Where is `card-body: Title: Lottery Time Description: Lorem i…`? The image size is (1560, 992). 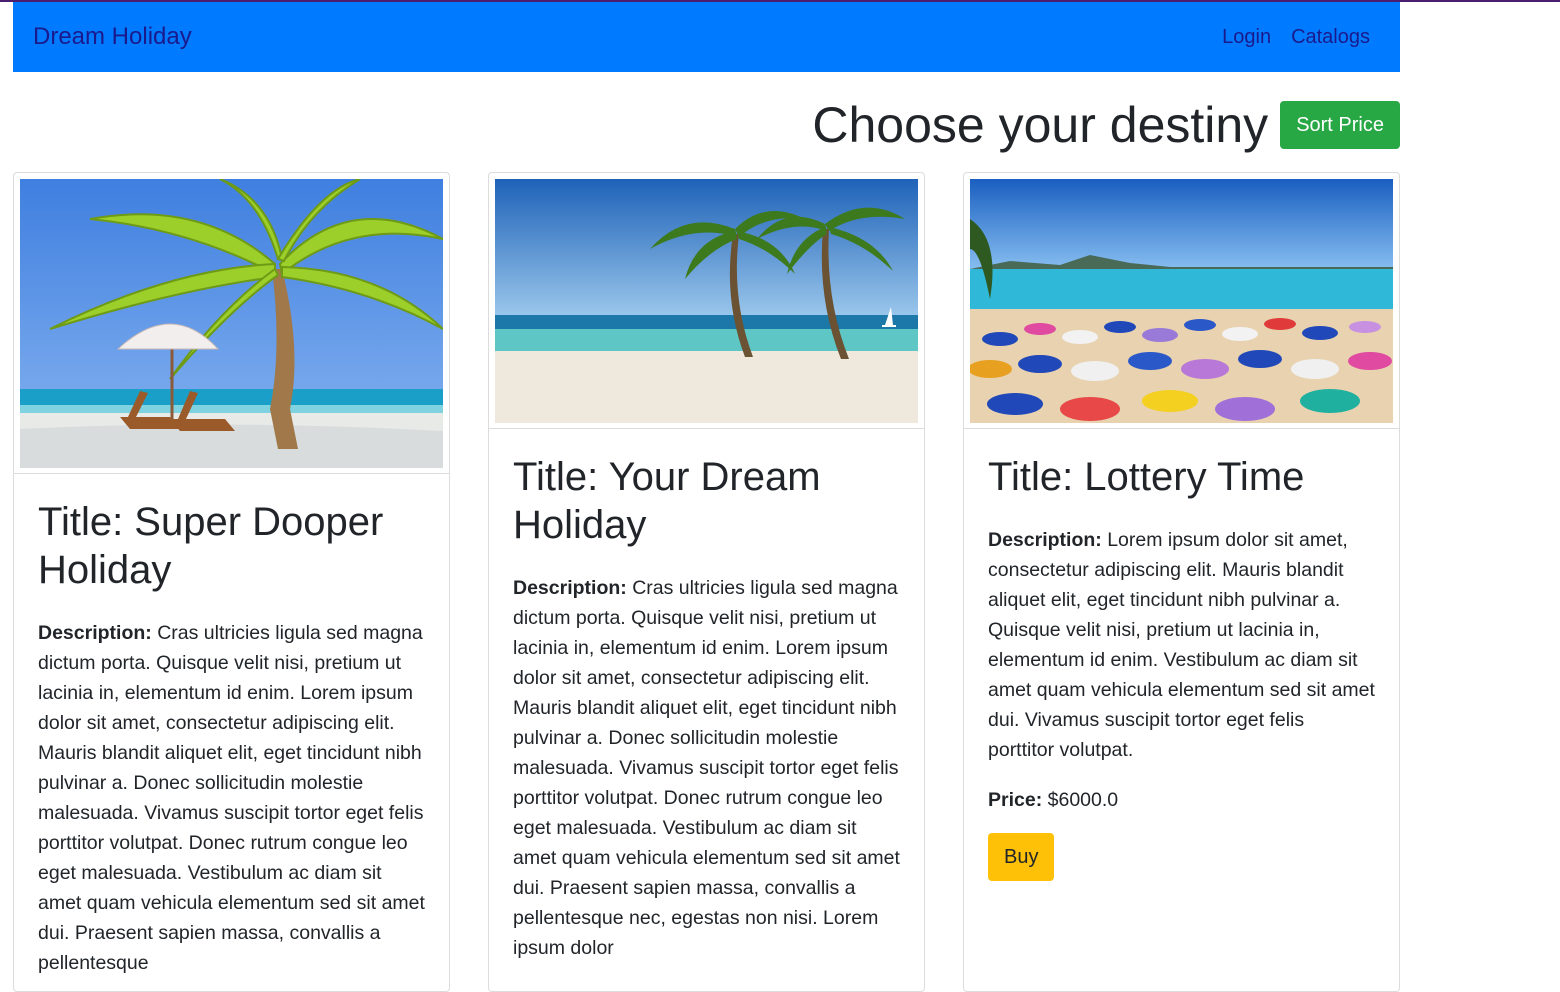
card-body: Title: Lottery Time Description: Lorem i… is located at coordinates (1181, 655).